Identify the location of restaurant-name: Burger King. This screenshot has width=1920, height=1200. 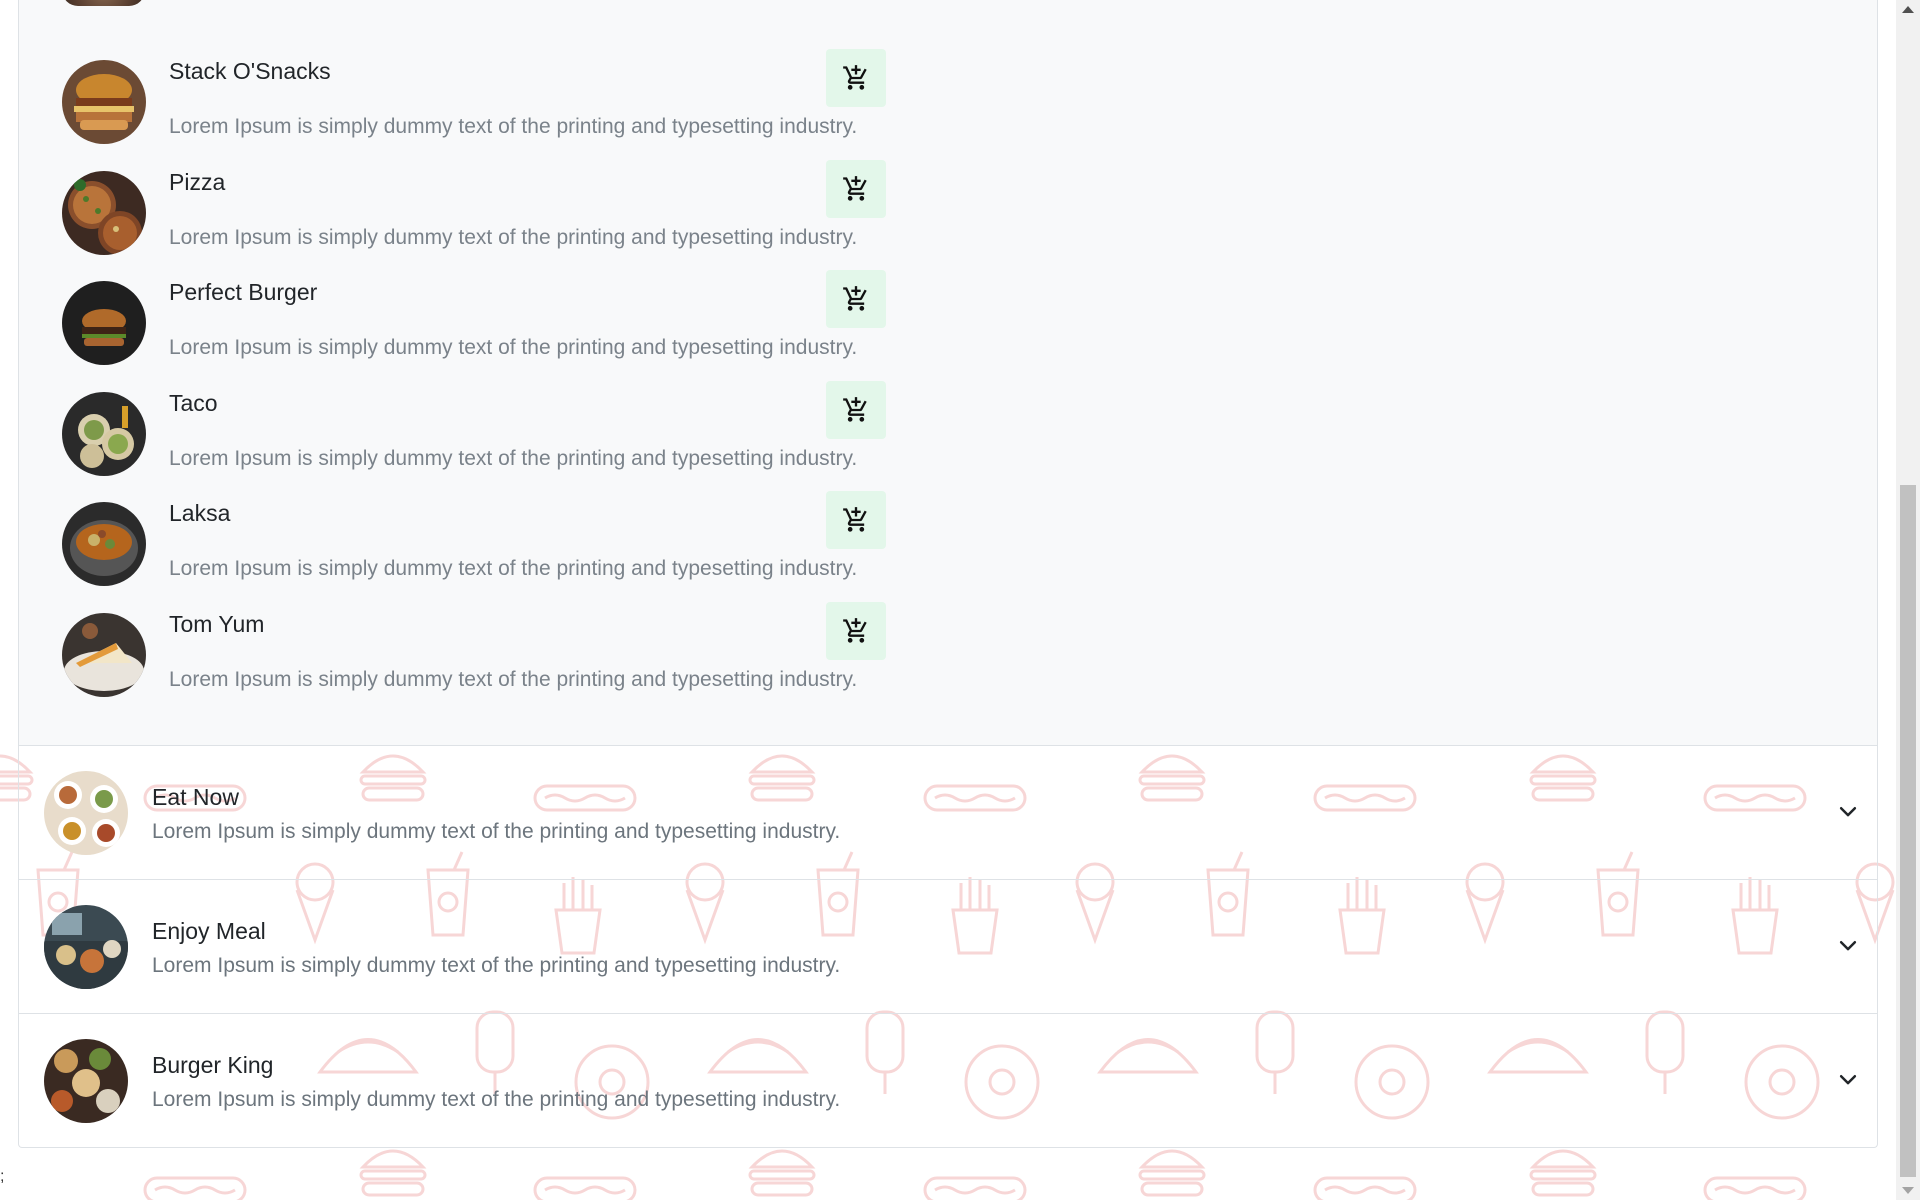
(213, 1065).